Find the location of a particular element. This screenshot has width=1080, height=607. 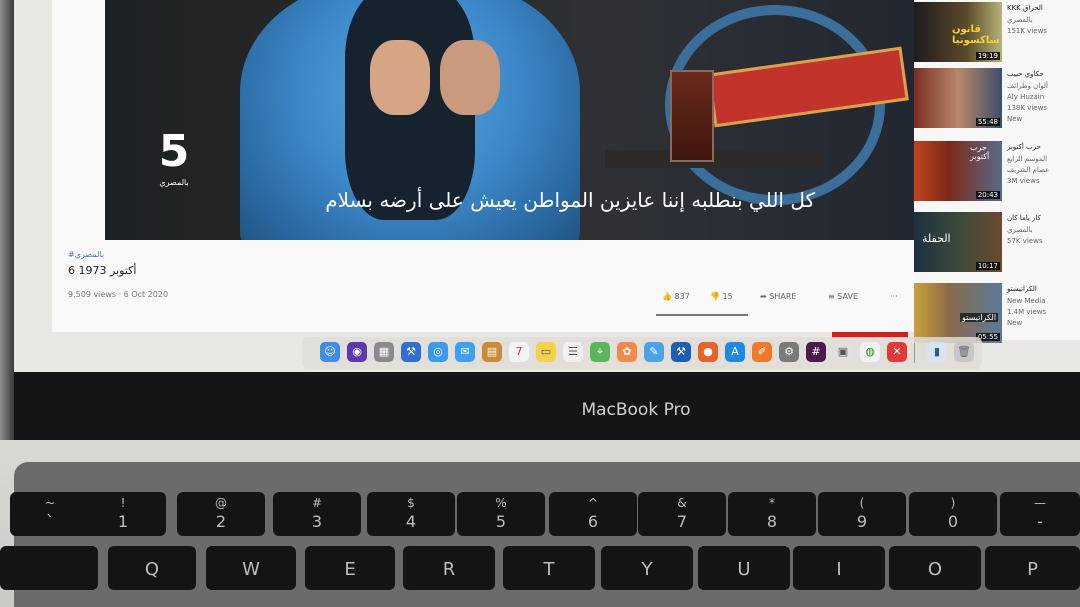

firefox-icon: ● is located at coordinates (708, 352).